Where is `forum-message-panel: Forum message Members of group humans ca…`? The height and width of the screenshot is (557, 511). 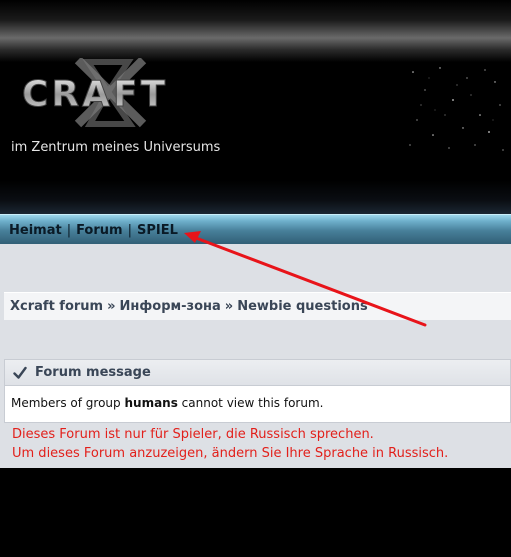 forum-message-panel: Forum message Members of group humans ca… is located at coordinates (257, 391).